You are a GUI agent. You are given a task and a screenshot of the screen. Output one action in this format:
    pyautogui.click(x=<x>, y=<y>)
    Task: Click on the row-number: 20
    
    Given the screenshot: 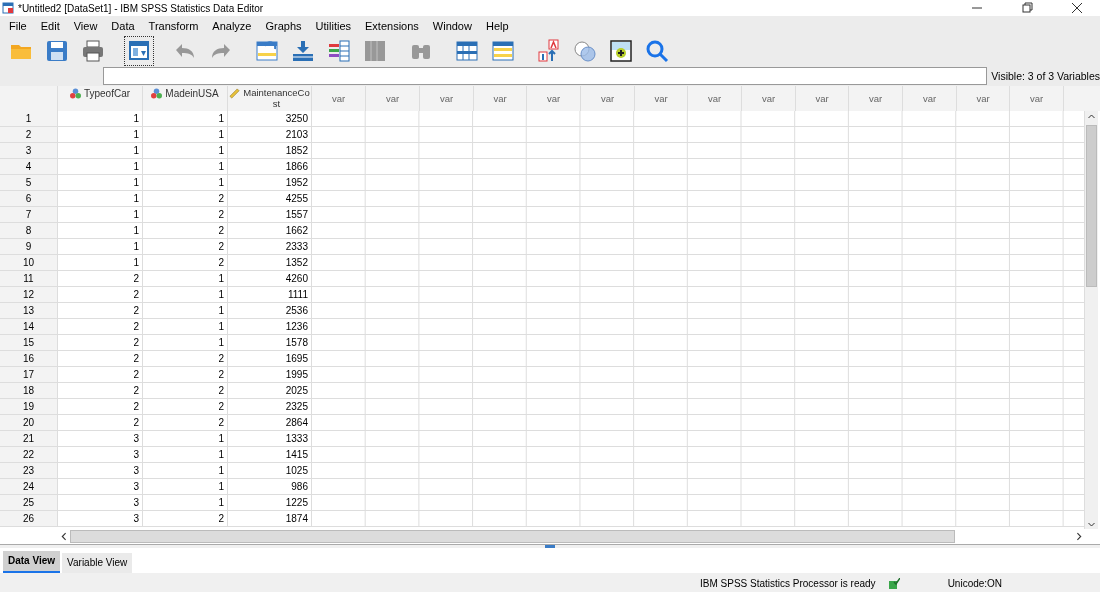 What is the action you would take?
    pyautogui.click(x=29, y=423)
    